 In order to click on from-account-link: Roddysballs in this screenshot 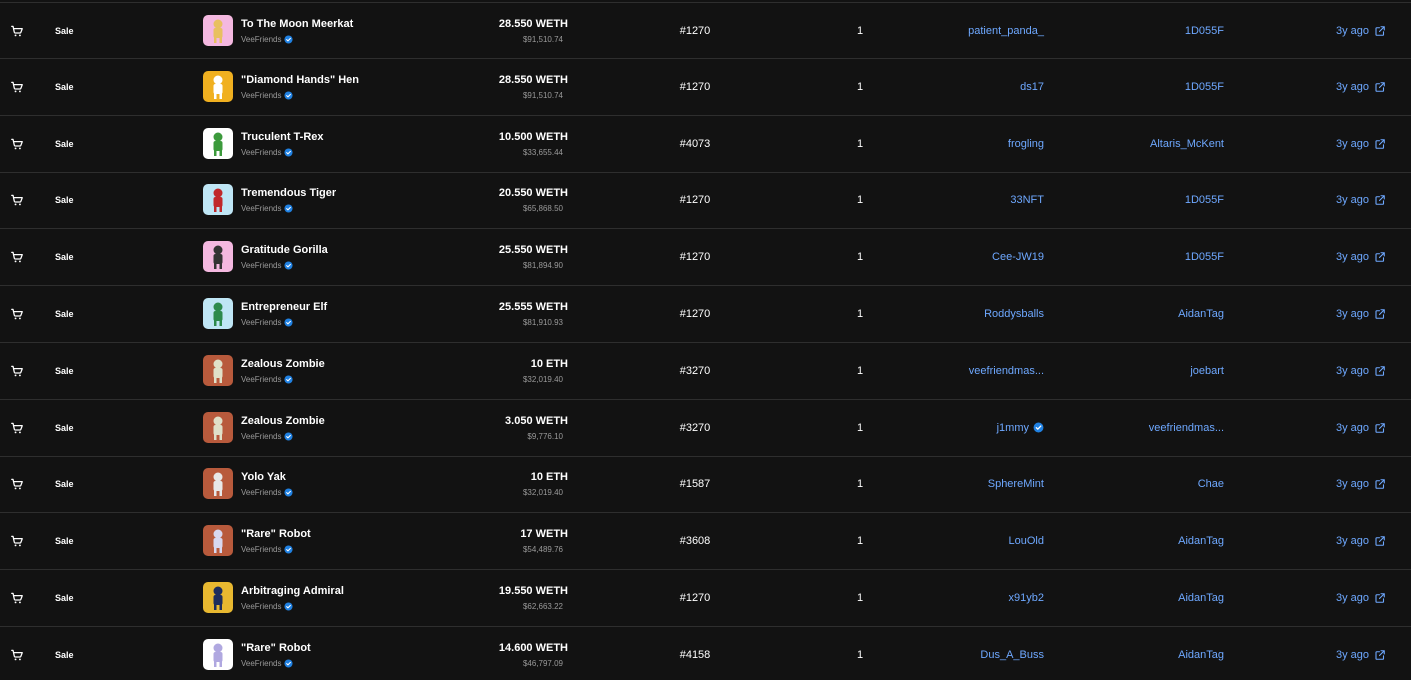, I will do `click(1014, 314)`.